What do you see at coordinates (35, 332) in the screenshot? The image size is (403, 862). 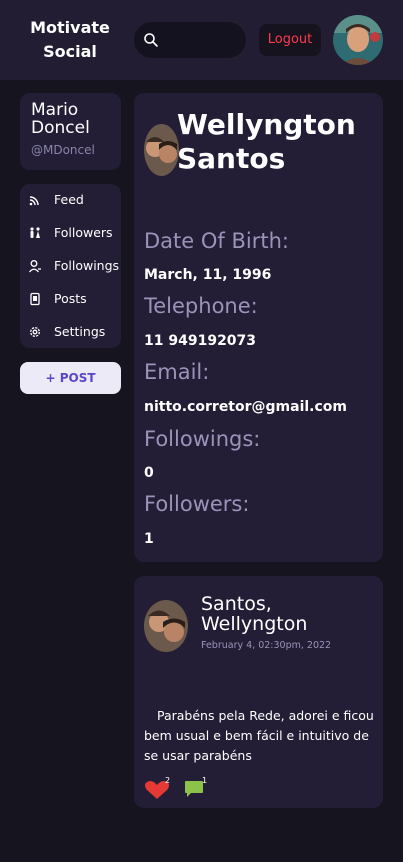 I see `gear-icon` at bounding box center [35, 332].